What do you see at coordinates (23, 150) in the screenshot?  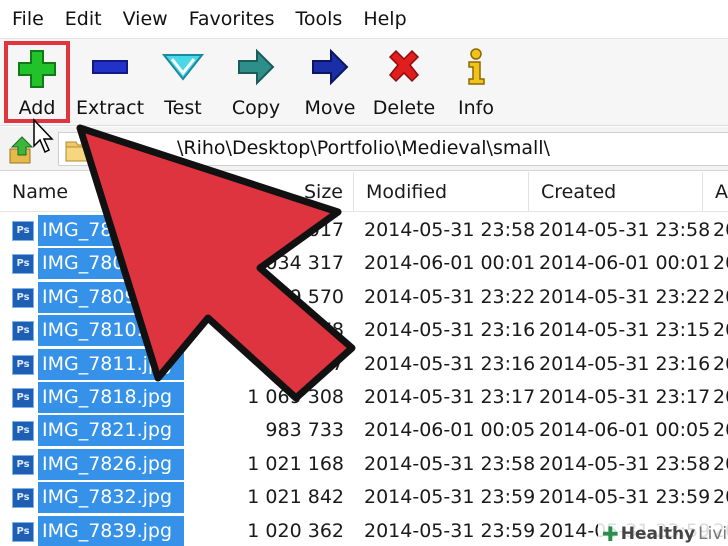 I see `up-folder-icon` at bounding box center [23, 150].